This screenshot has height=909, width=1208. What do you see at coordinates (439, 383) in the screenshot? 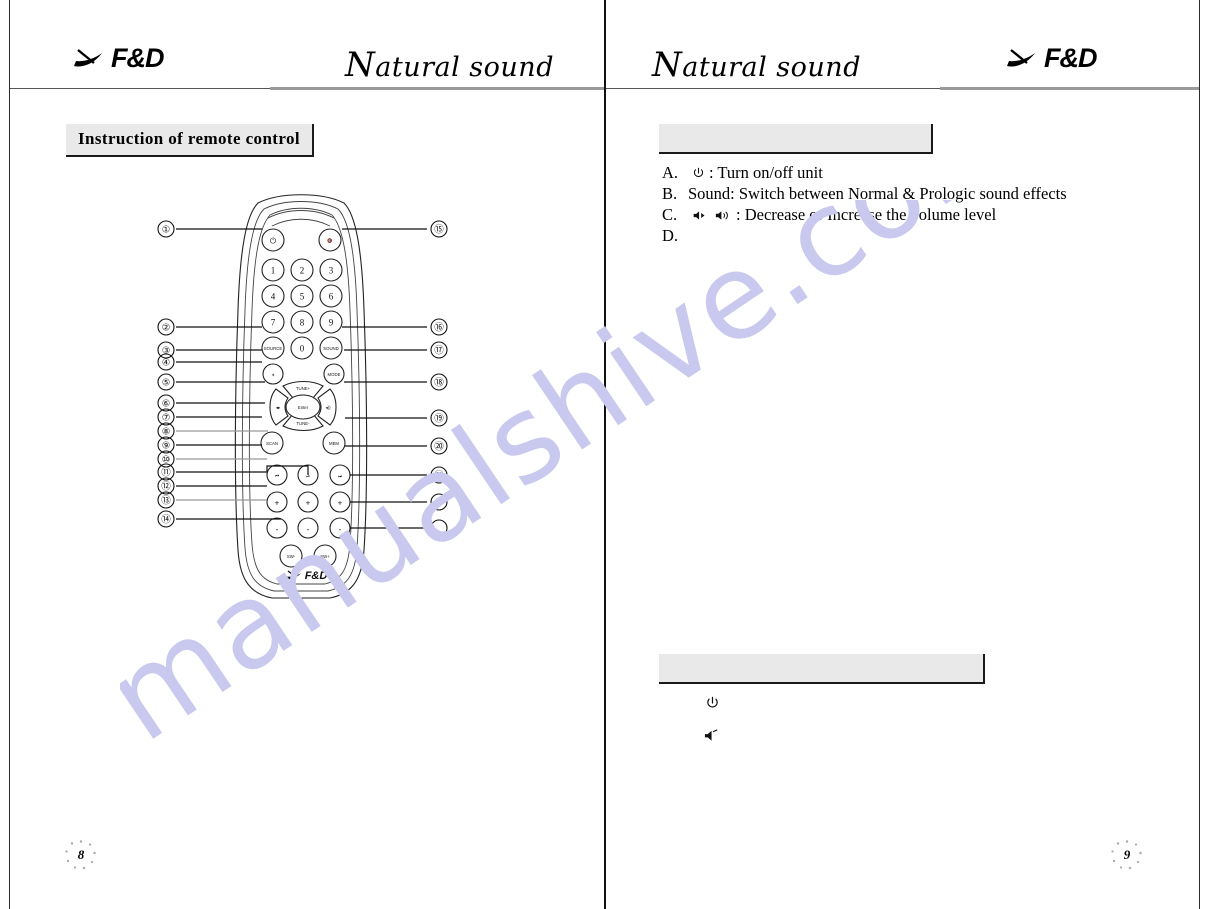
I see `svg-text: ⑱` at bounding box center [439, 383].